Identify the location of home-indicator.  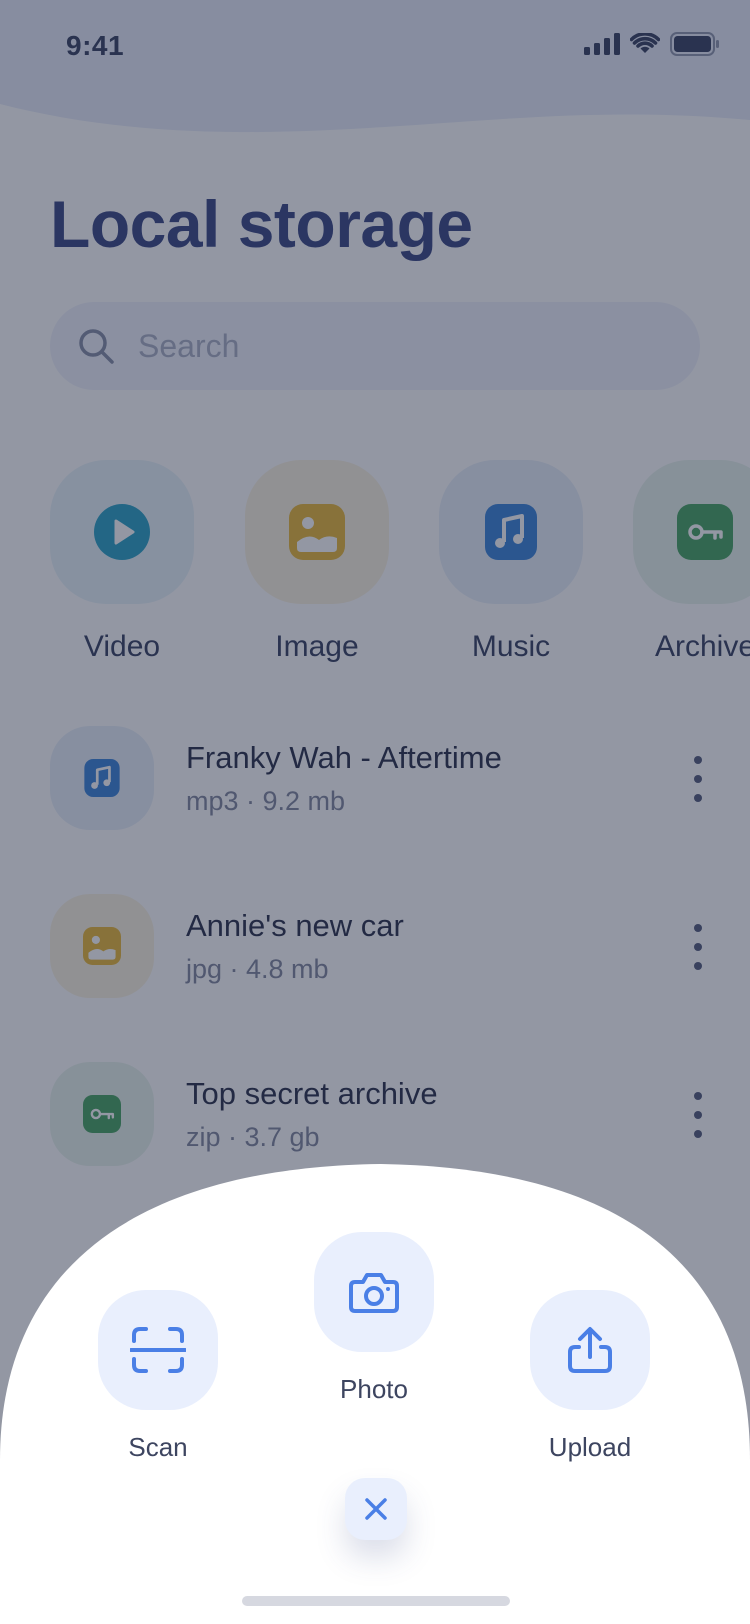
(376, 1601).